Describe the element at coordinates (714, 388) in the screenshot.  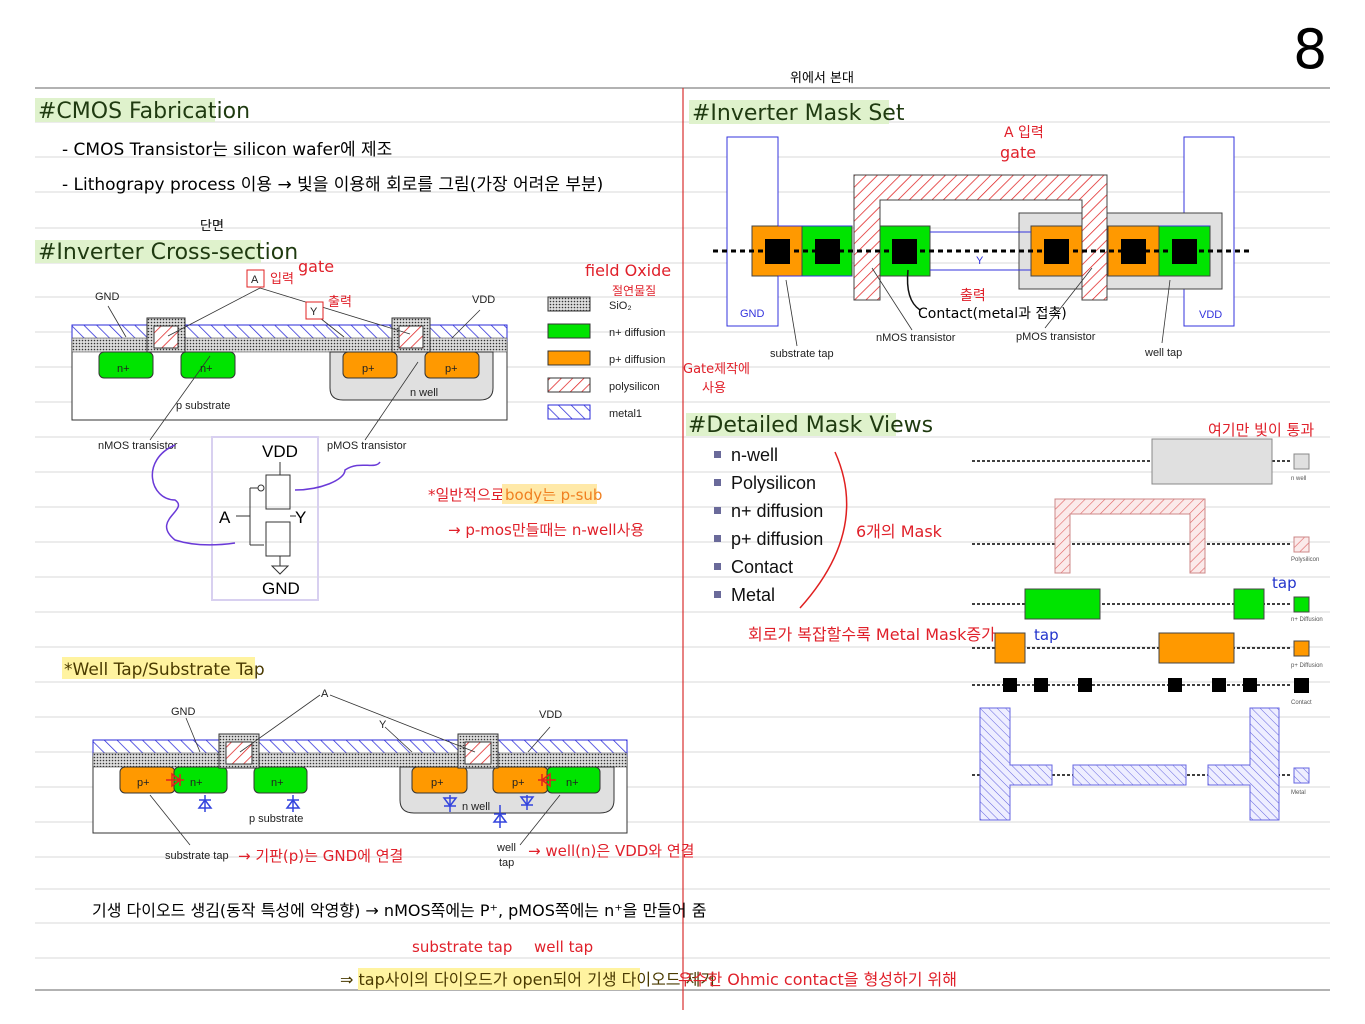
I see `use-note: 사용` at that location.